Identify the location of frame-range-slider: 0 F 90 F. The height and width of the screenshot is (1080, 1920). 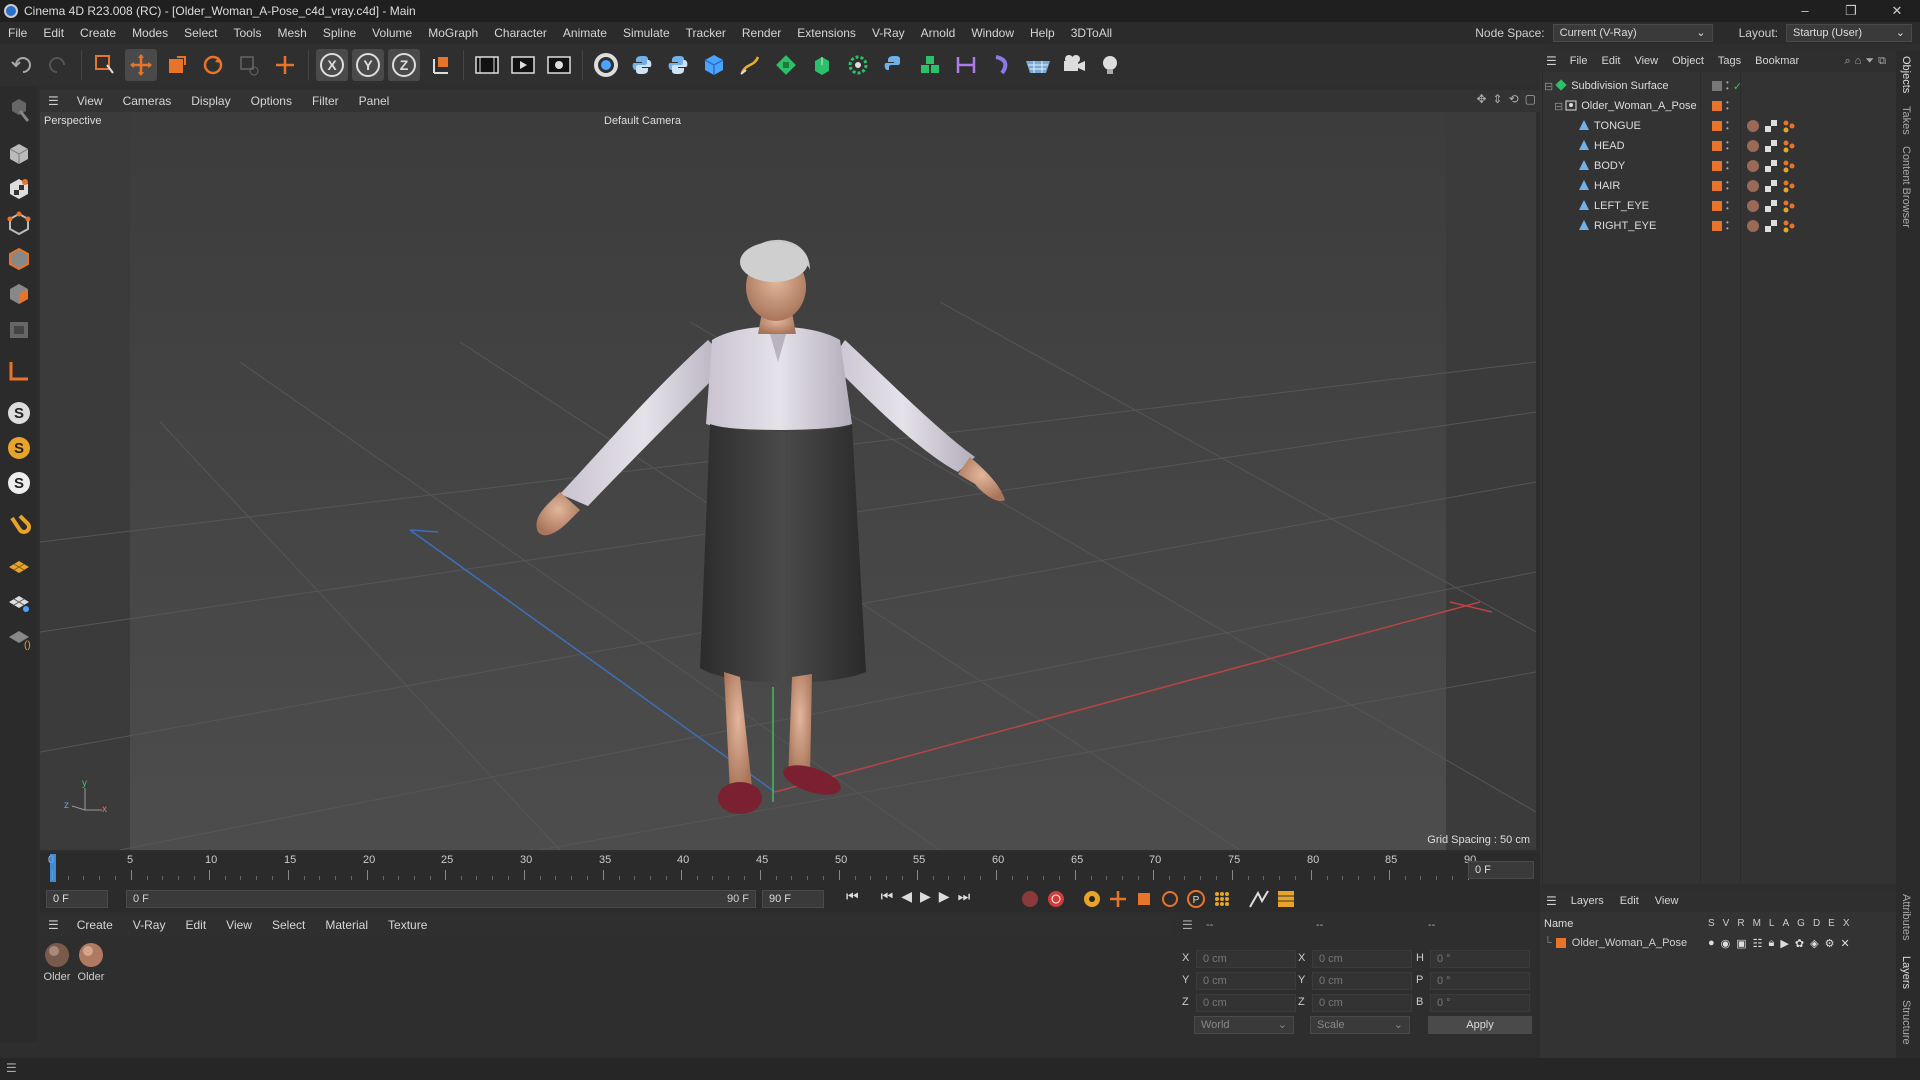
(441, 899).